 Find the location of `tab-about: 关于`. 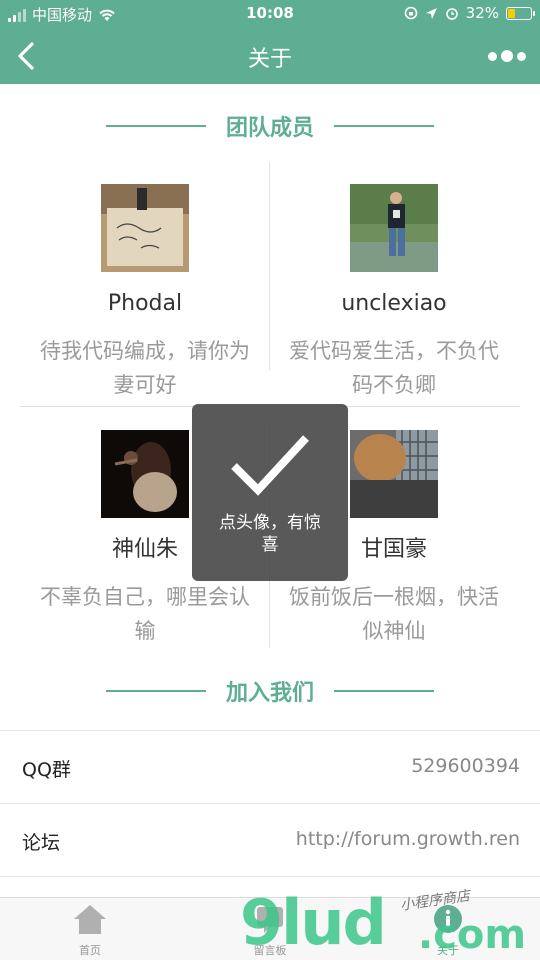

tab-about: 关于 is located at coordinates (448, 930).